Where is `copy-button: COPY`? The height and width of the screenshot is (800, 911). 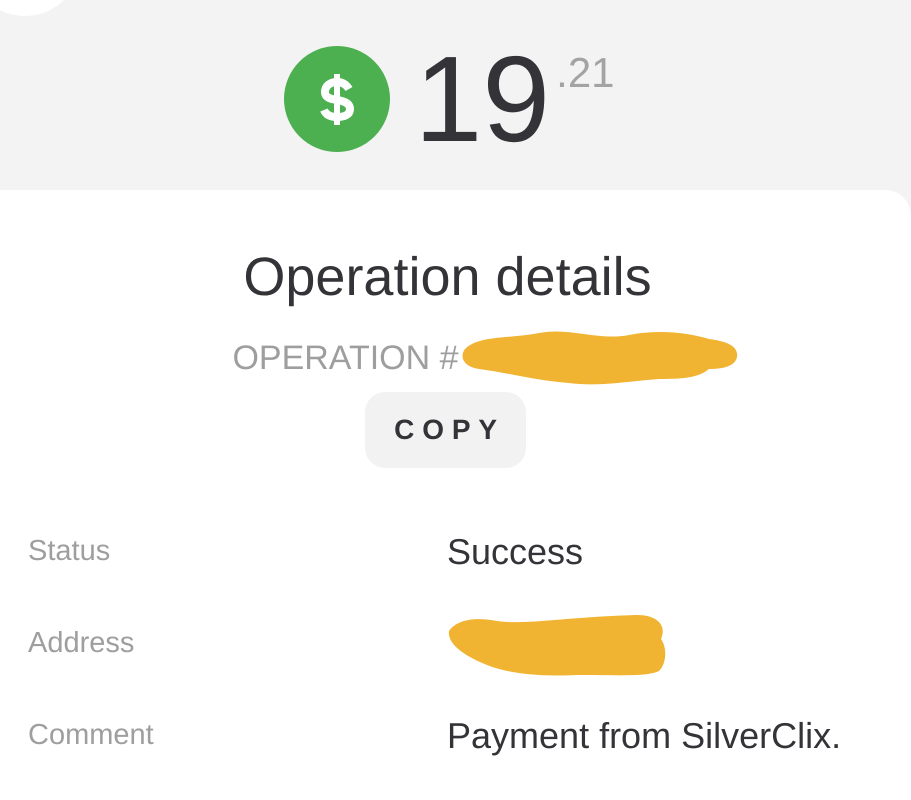 copy-button: COPY is located at coordinates (445, 430).